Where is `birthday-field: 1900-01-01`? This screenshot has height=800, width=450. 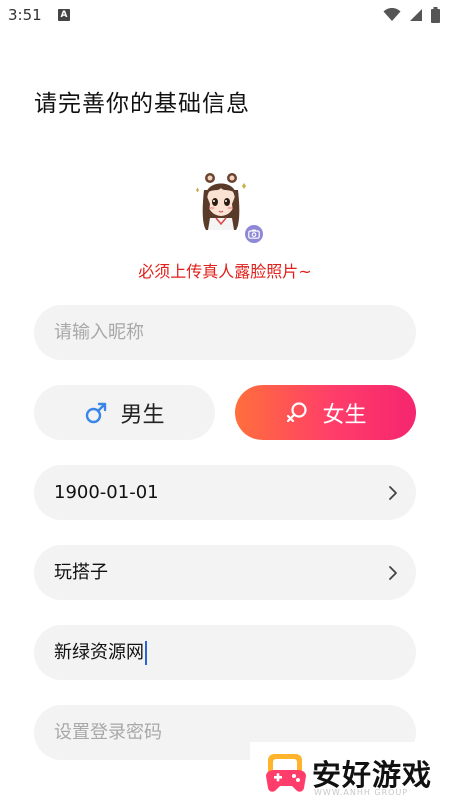 birthday-field: 1900-01-01 is located at coordinates (225, 492).